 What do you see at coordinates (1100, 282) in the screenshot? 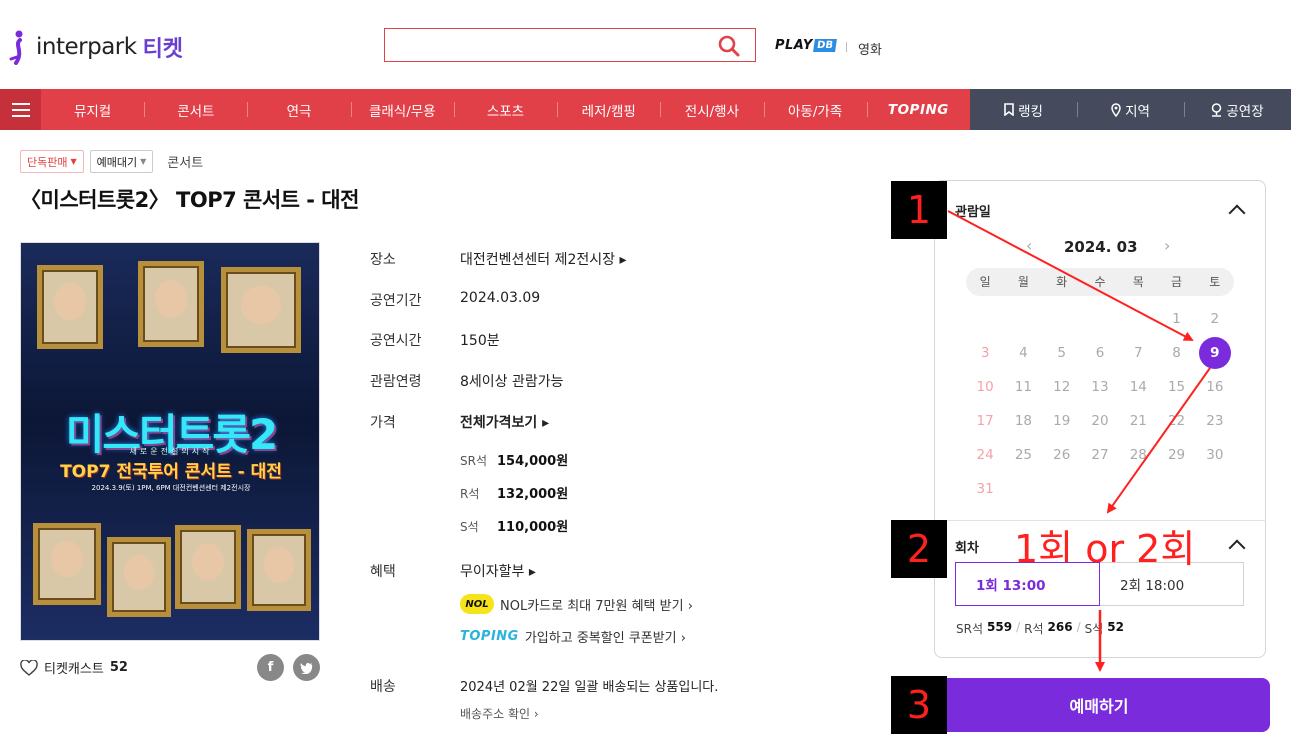
I see `weekday-header: 일 월 화 수 목 금 토` at bounding box center [1100, 282].